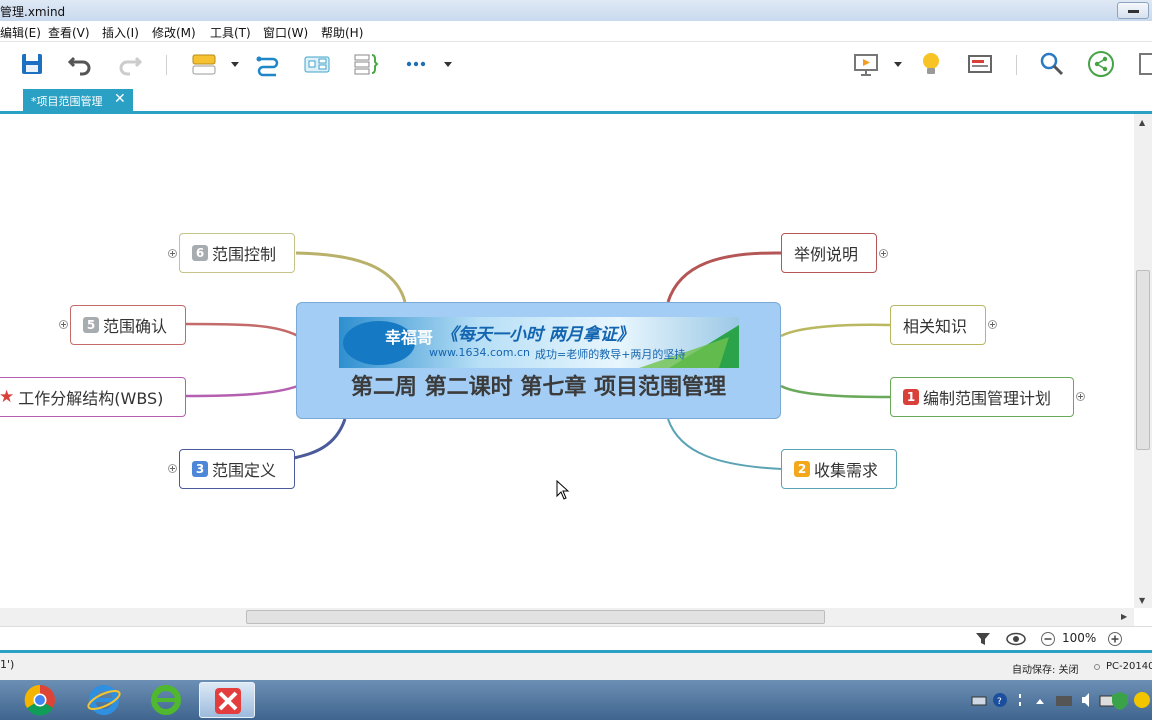  Describe the element at coordinates (342, 32) in the screenshot. I see `menu-help: 帮助(H)` at that location.